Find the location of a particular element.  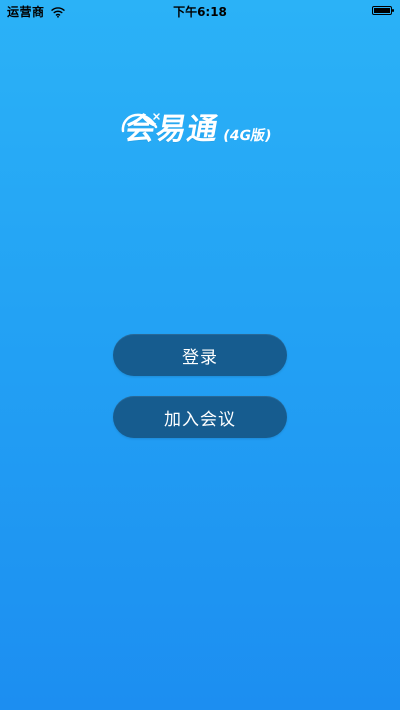

logo-edition: (4G版) is located at coordinates (248, 136).